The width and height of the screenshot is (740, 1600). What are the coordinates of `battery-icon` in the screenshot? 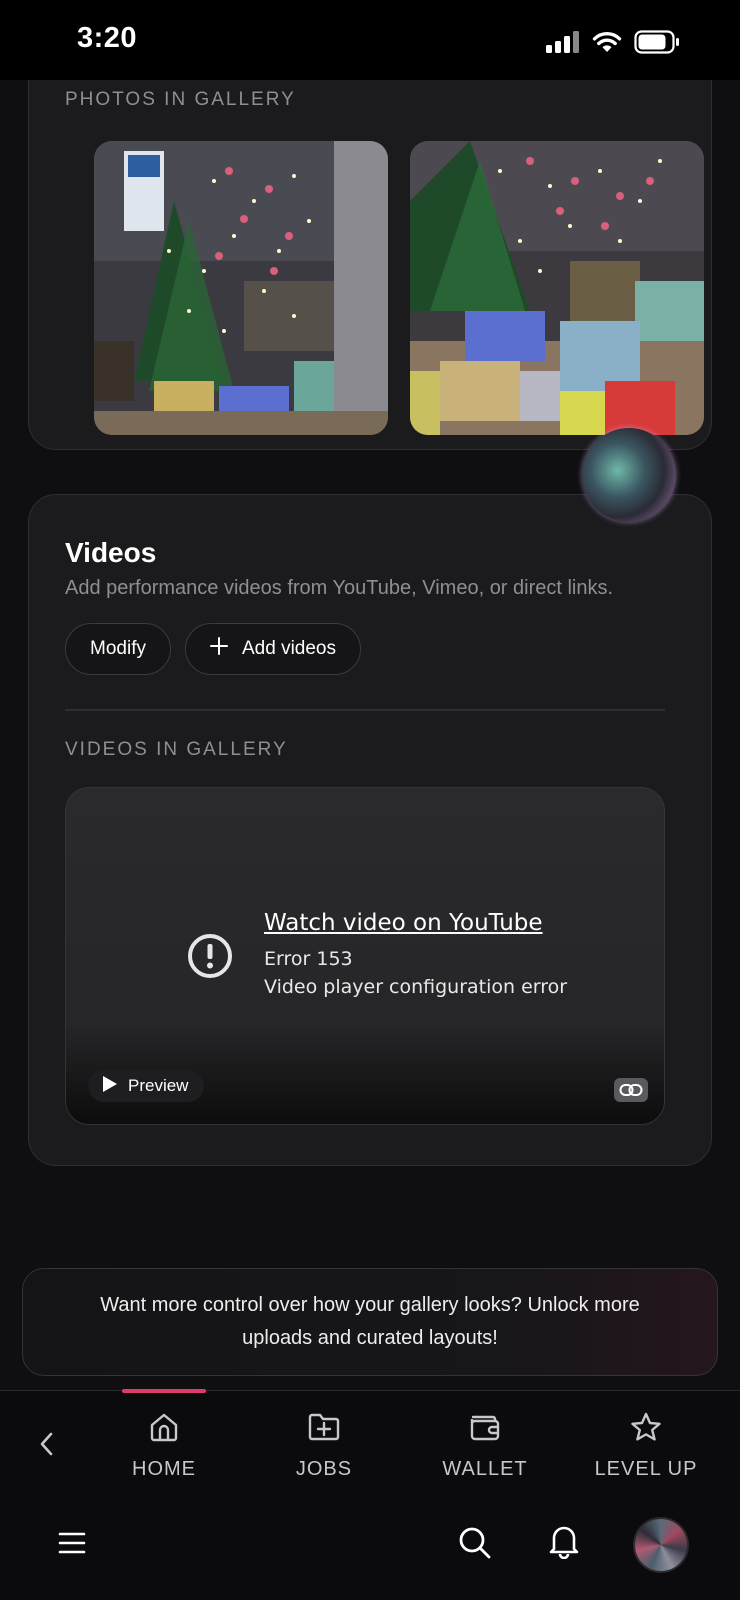 It's located at (657, 44).